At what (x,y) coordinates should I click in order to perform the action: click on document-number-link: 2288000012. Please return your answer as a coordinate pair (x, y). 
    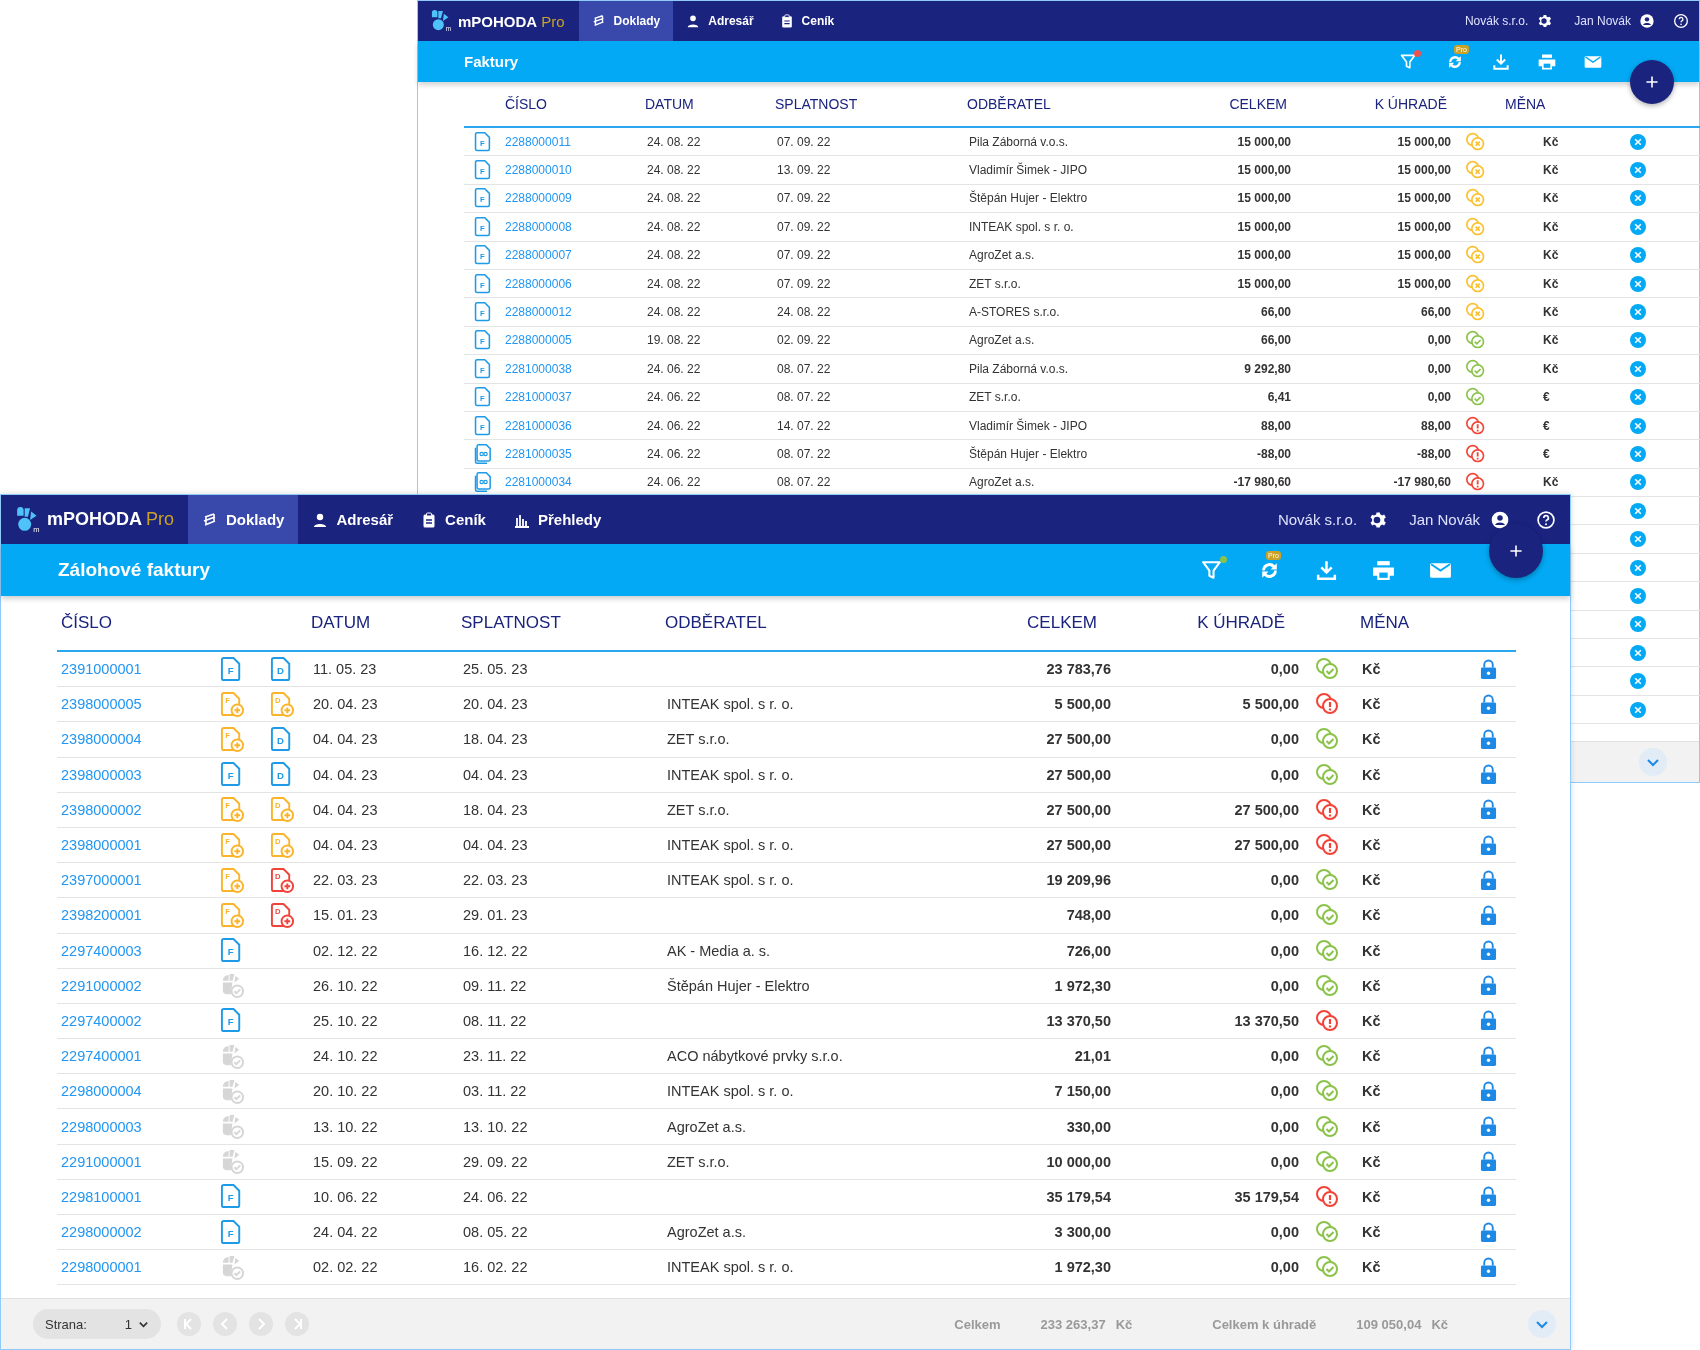
    Looking at the image, I should click on (571, 312).